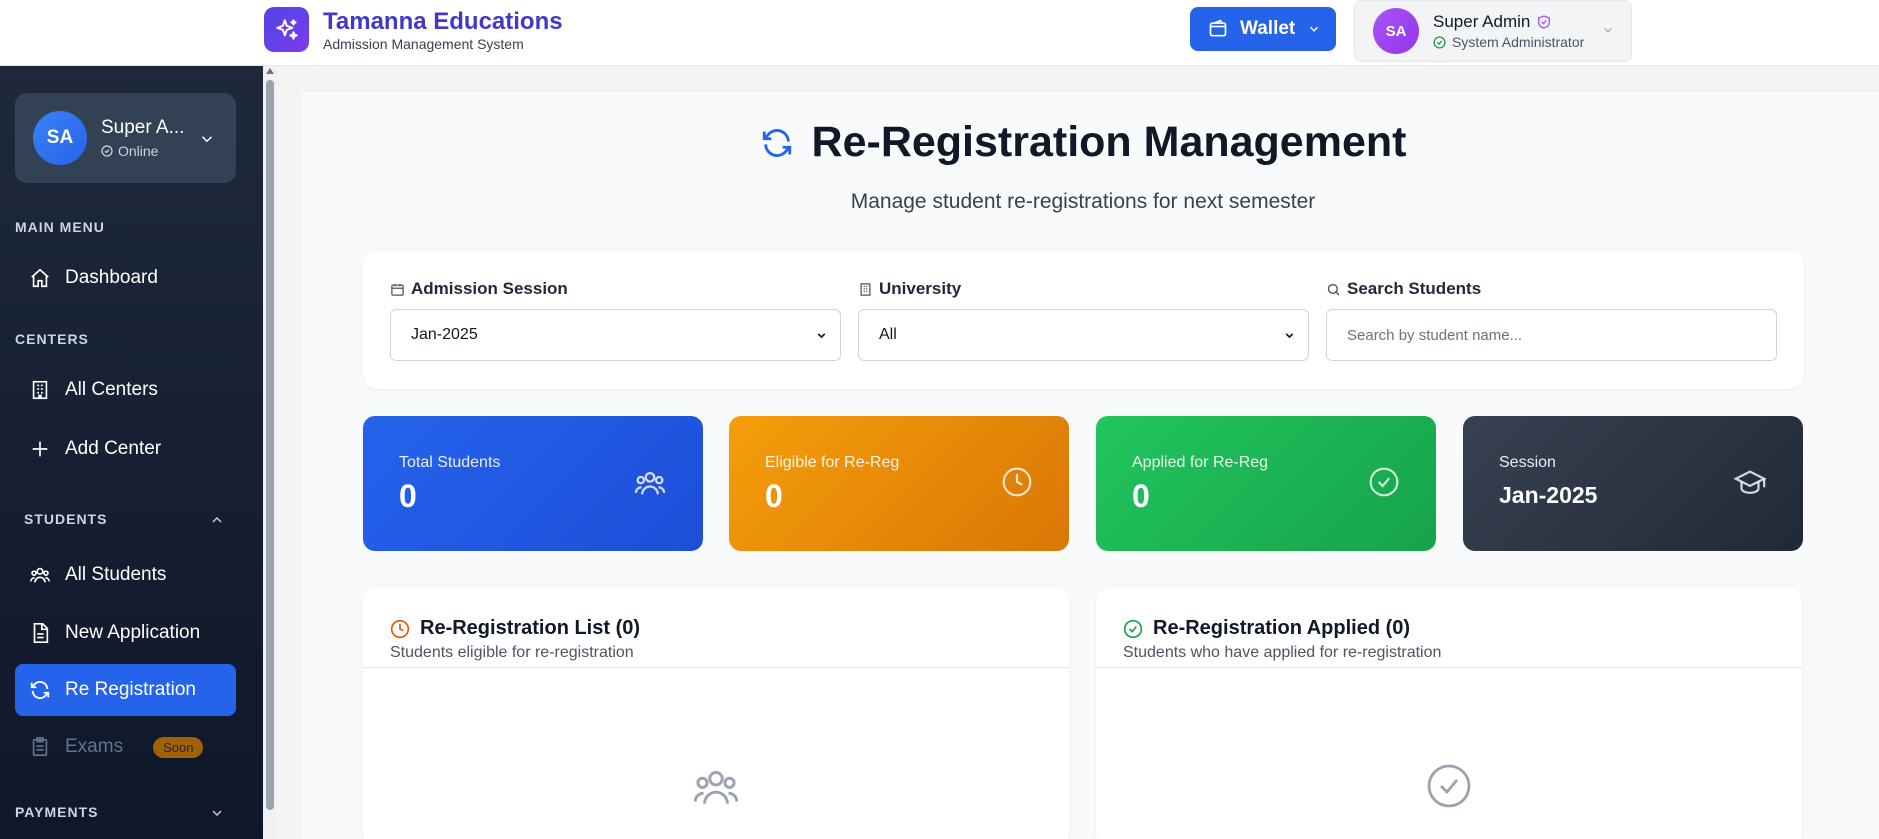 This screenshot has height=839, width=1879. Describe the element at coordinates (888, 334) in the screenshot. I see `university-value: All` at that location.